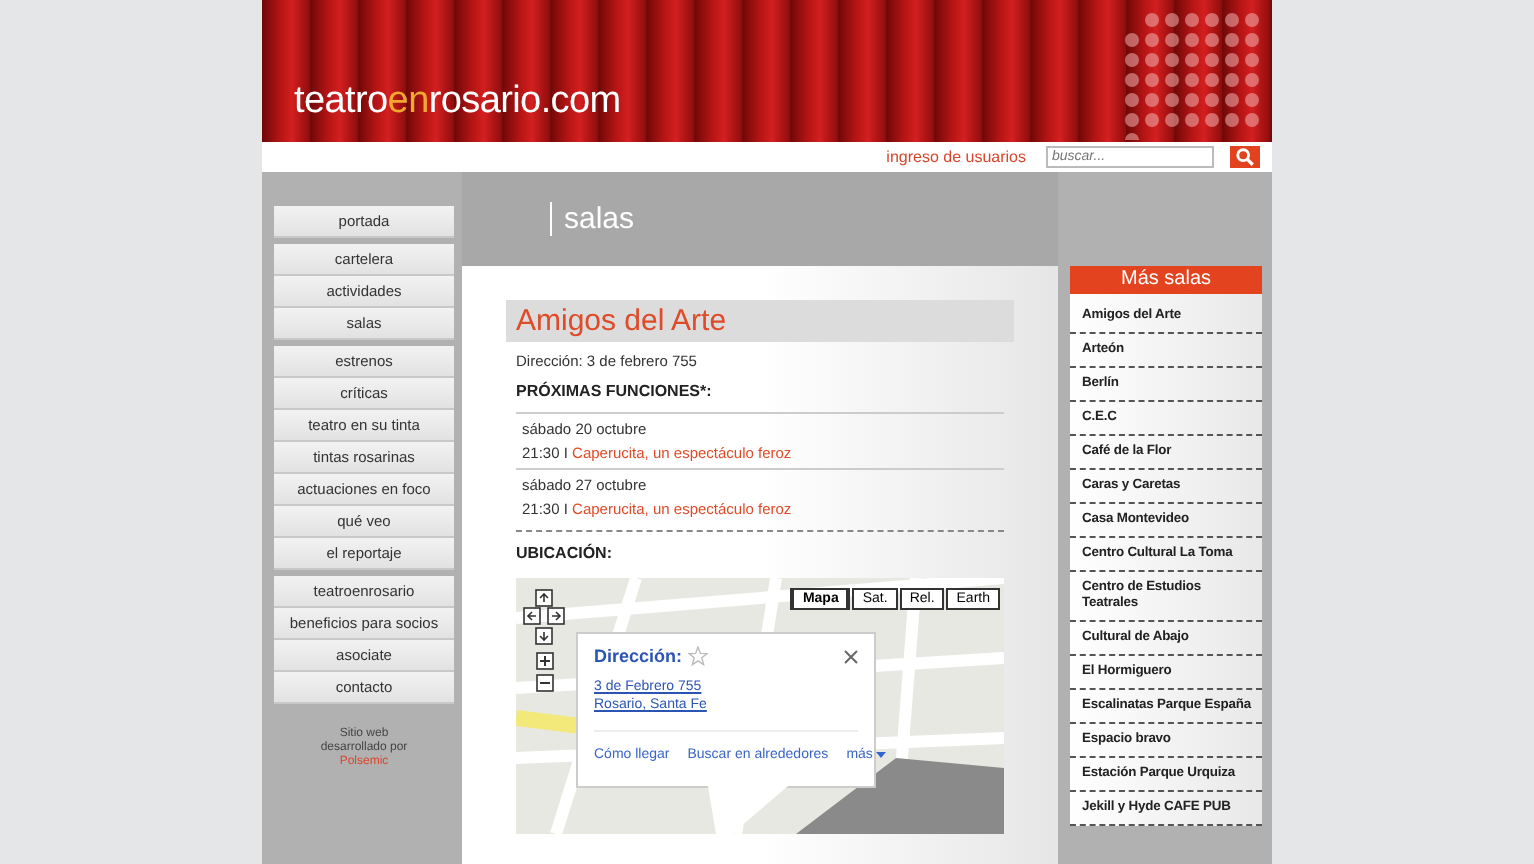 This screenshot has height=864, width=1534. What do you see at coordinates (544, 683) in the screenshot?
I see `zoom-out-icon` at bounding box center [544, 683].